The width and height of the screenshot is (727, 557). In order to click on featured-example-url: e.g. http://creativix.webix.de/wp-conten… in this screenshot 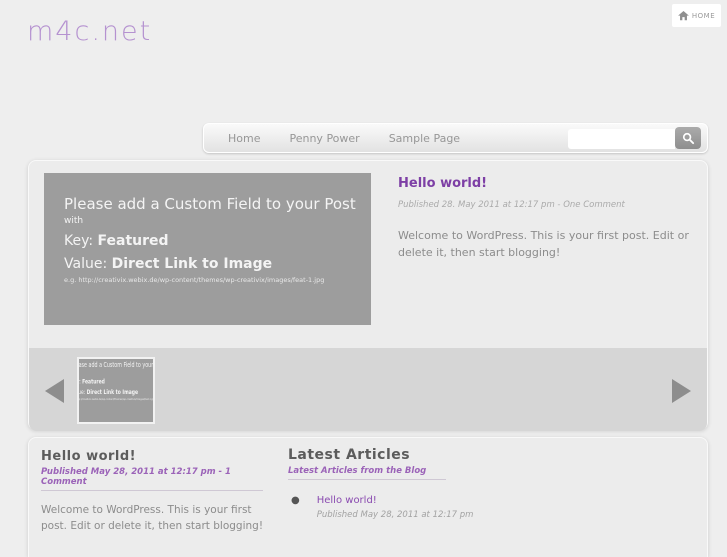, I will do `click(194, 280)`.